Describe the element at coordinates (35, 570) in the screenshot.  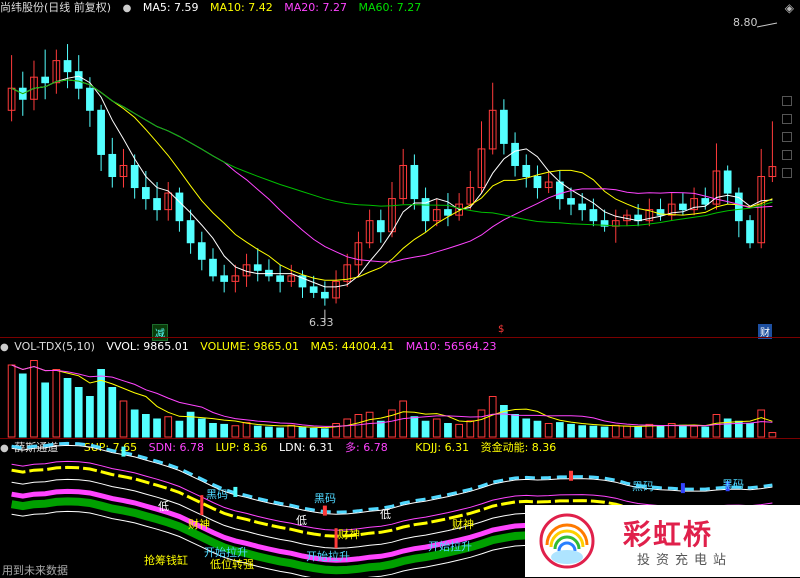
I see `footer-note: 用到未来数据` at that location.